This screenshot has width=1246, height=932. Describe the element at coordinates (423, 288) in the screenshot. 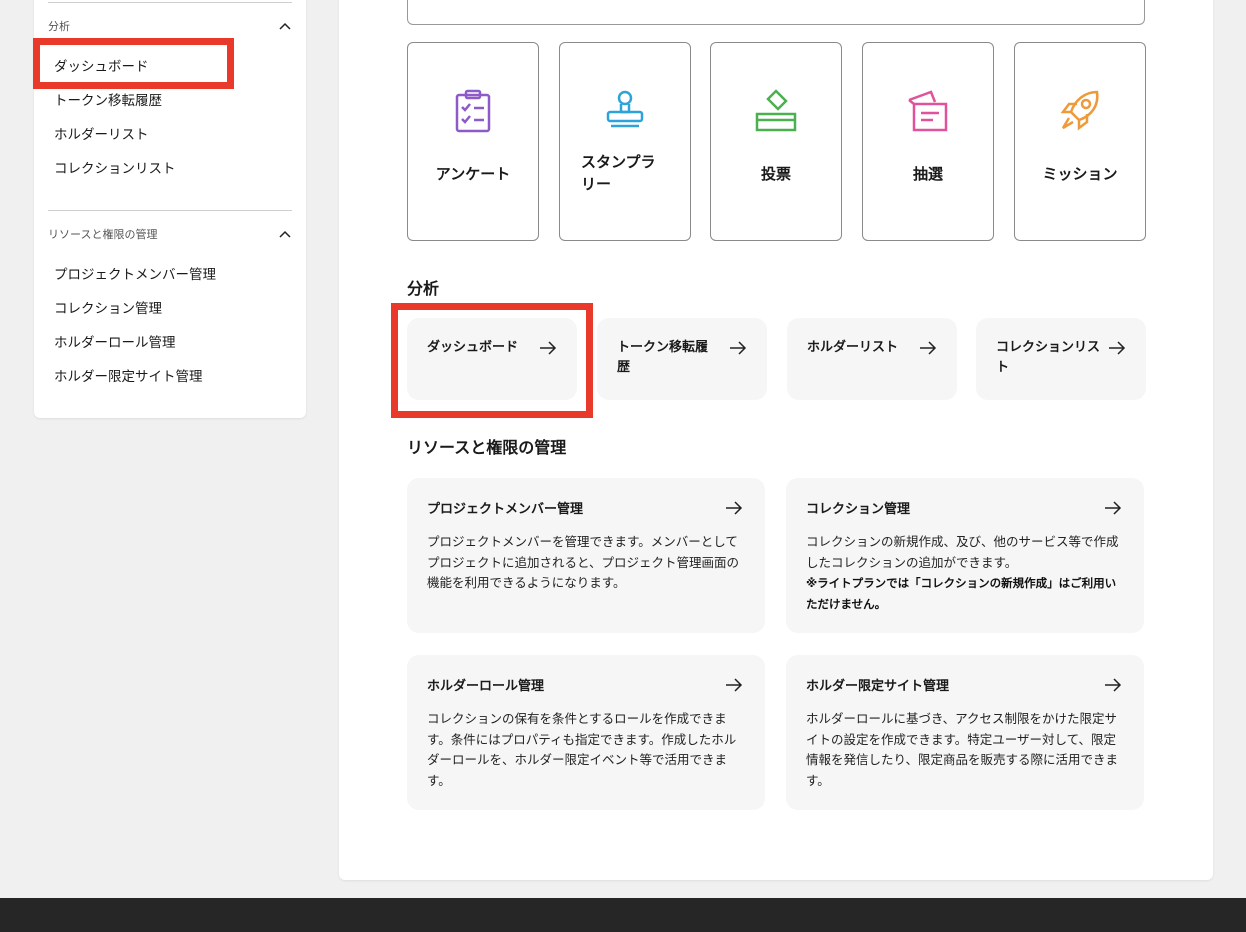

I see `analysis-section-title: 分析` at that location.